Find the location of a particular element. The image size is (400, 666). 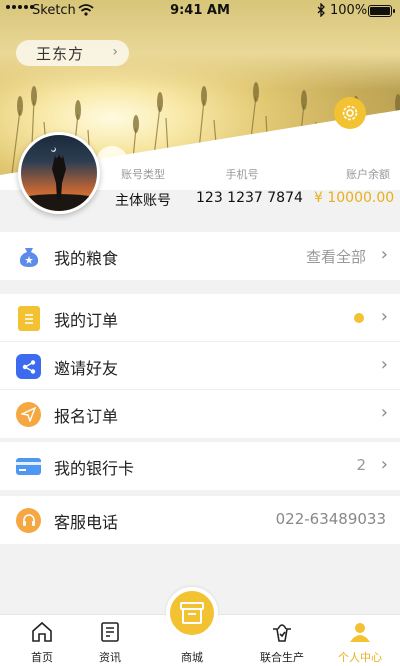

order-list-icon is located at coordinates (29, 318).